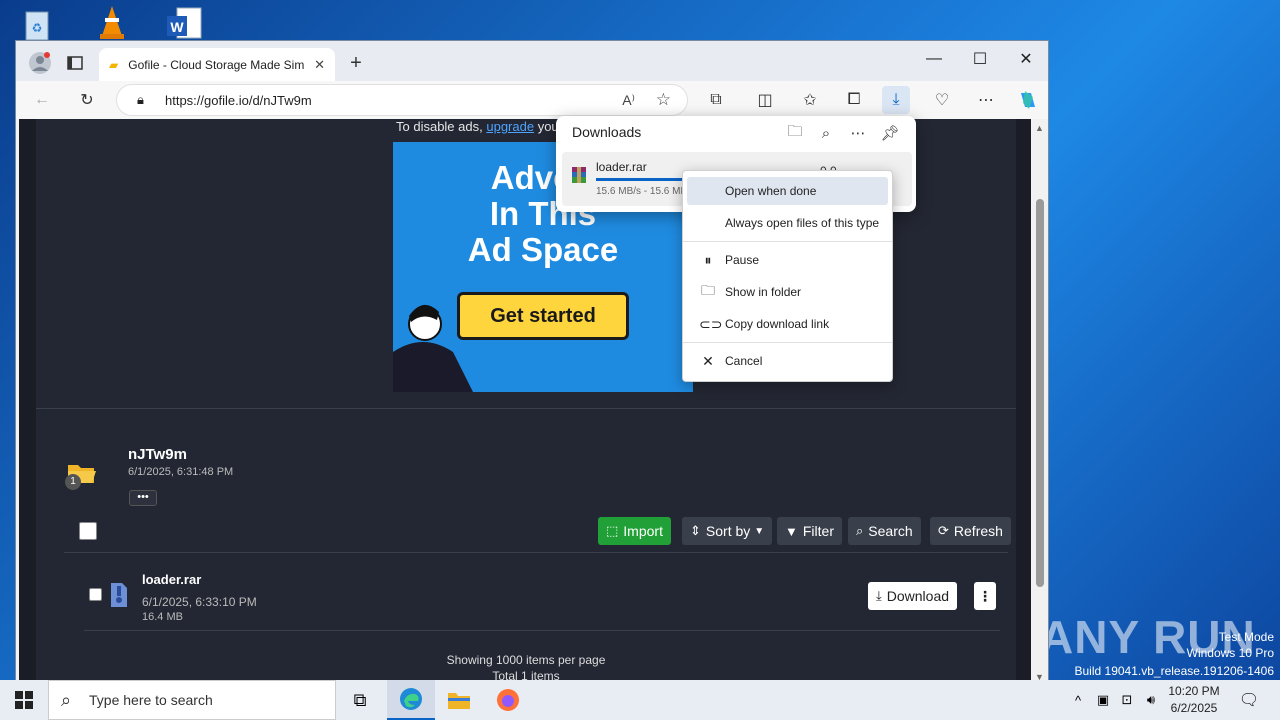 The image size is (1280, 720). Describe the element at coordinates (695, 530) in the screenshot. I see `sort-icon: ⇕` at that location.